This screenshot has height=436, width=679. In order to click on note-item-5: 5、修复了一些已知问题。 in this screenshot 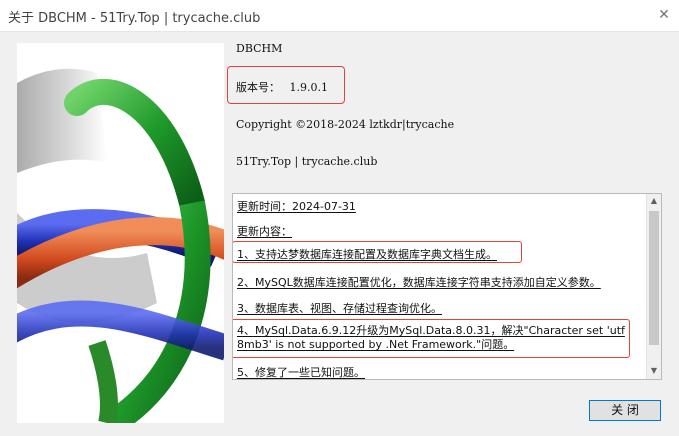, I will do `click(301, 372)`.